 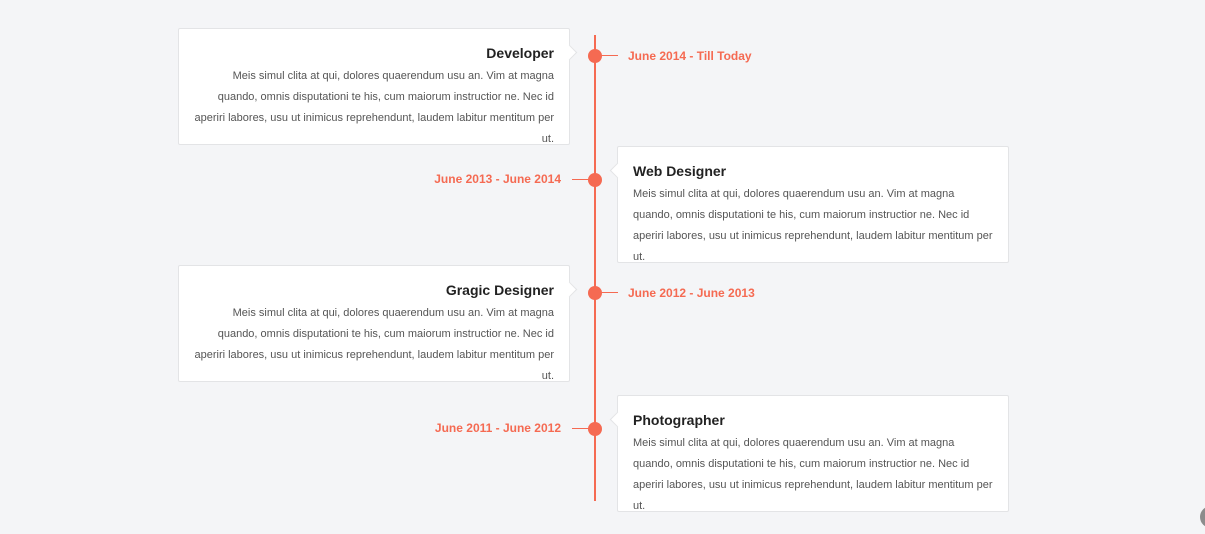 I want to click on card-title: Web Designer, so click(x=680, y=171).